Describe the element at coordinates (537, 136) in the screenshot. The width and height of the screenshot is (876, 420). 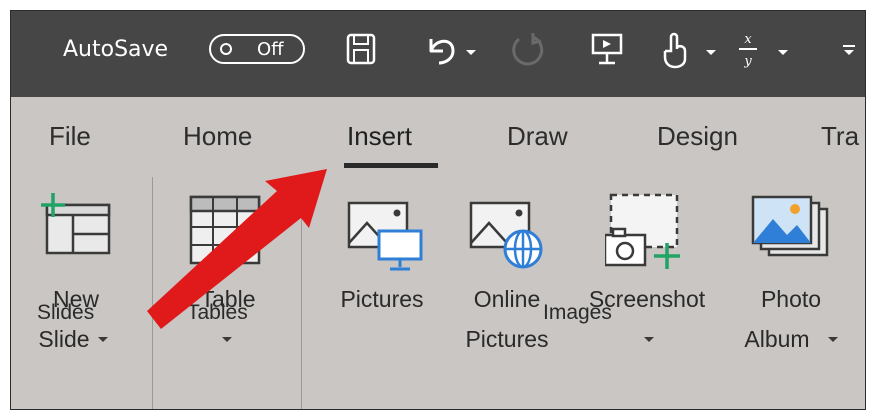
I see `tab-draw: Draw` at that location.